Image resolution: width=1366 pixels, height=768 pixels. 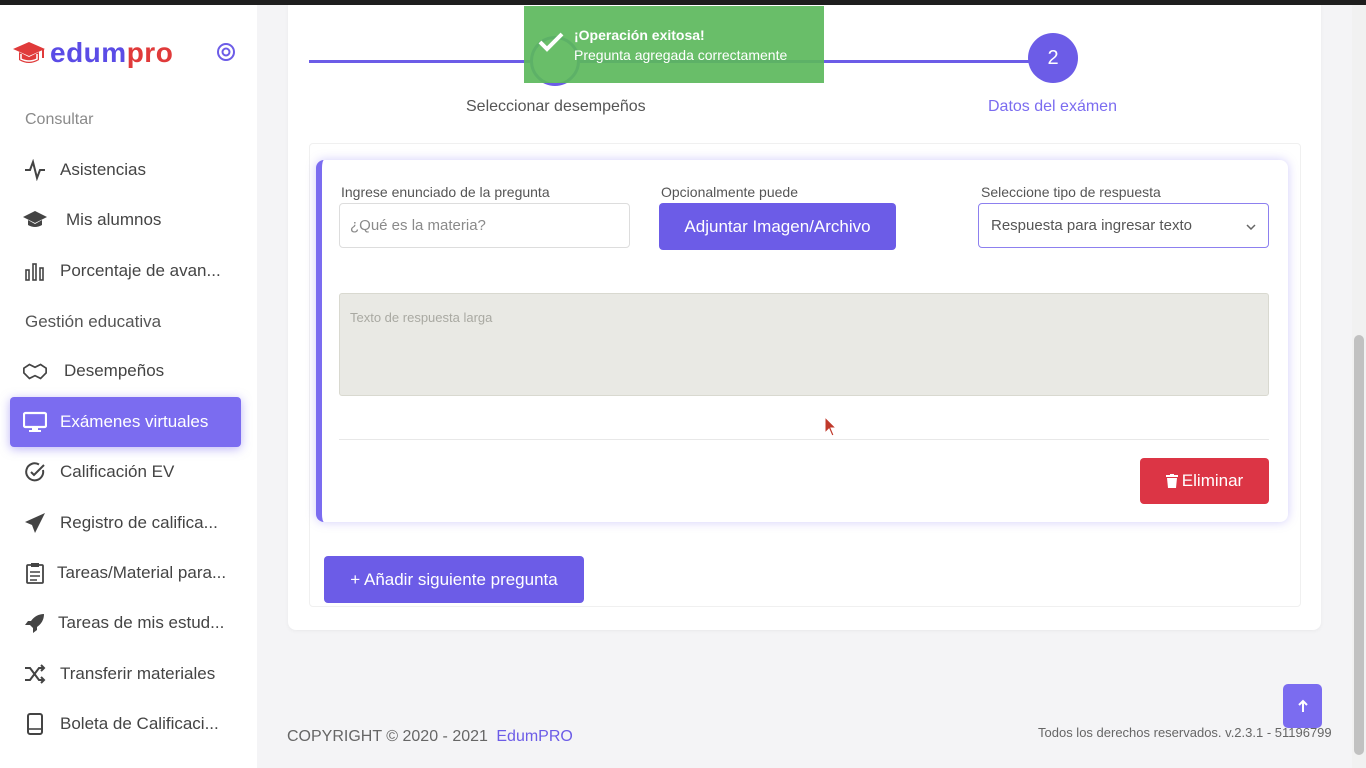 What do you see at coordinates (1052, 106) in the screenshot?
I see `step-2-label: Datos del exámen` at bounding box center [1052, 106].